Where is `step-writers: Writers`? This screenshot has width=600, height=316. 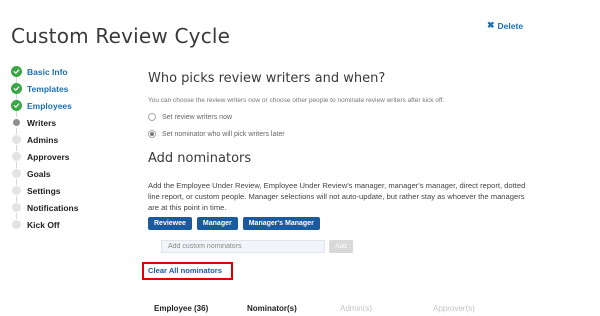 step-writers: Writers is located at coordinates (66, 122).